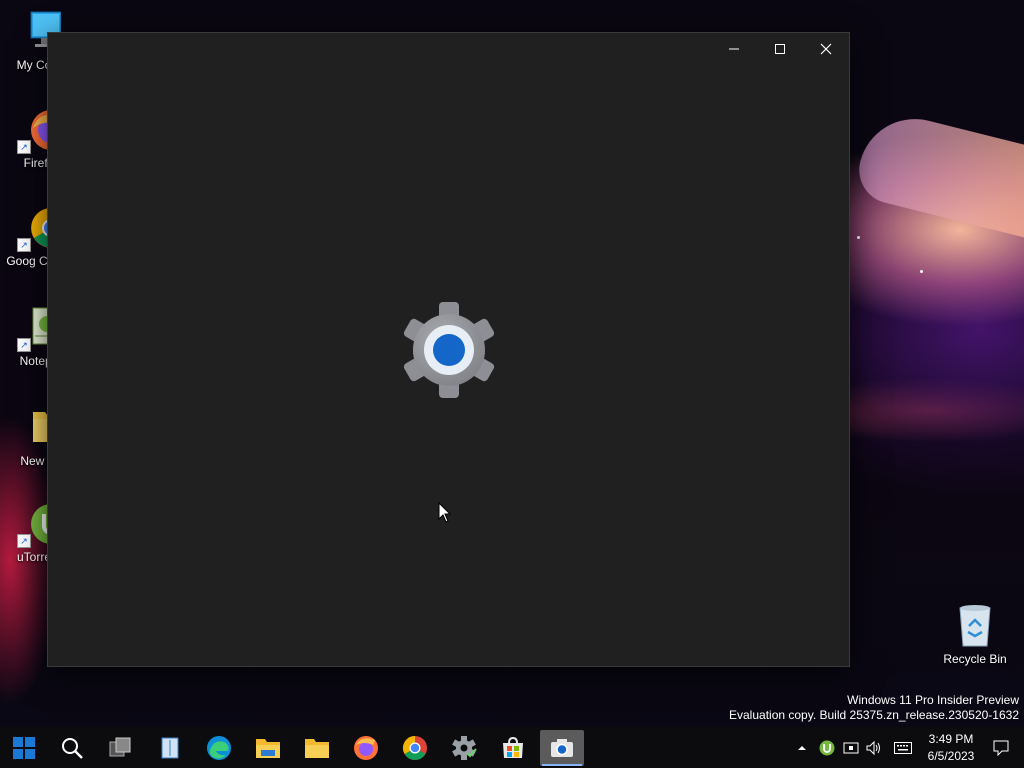 This screenshot has width=1024, height=768. I want to click on clock-time: 3:49 PM, so click(951, 739).